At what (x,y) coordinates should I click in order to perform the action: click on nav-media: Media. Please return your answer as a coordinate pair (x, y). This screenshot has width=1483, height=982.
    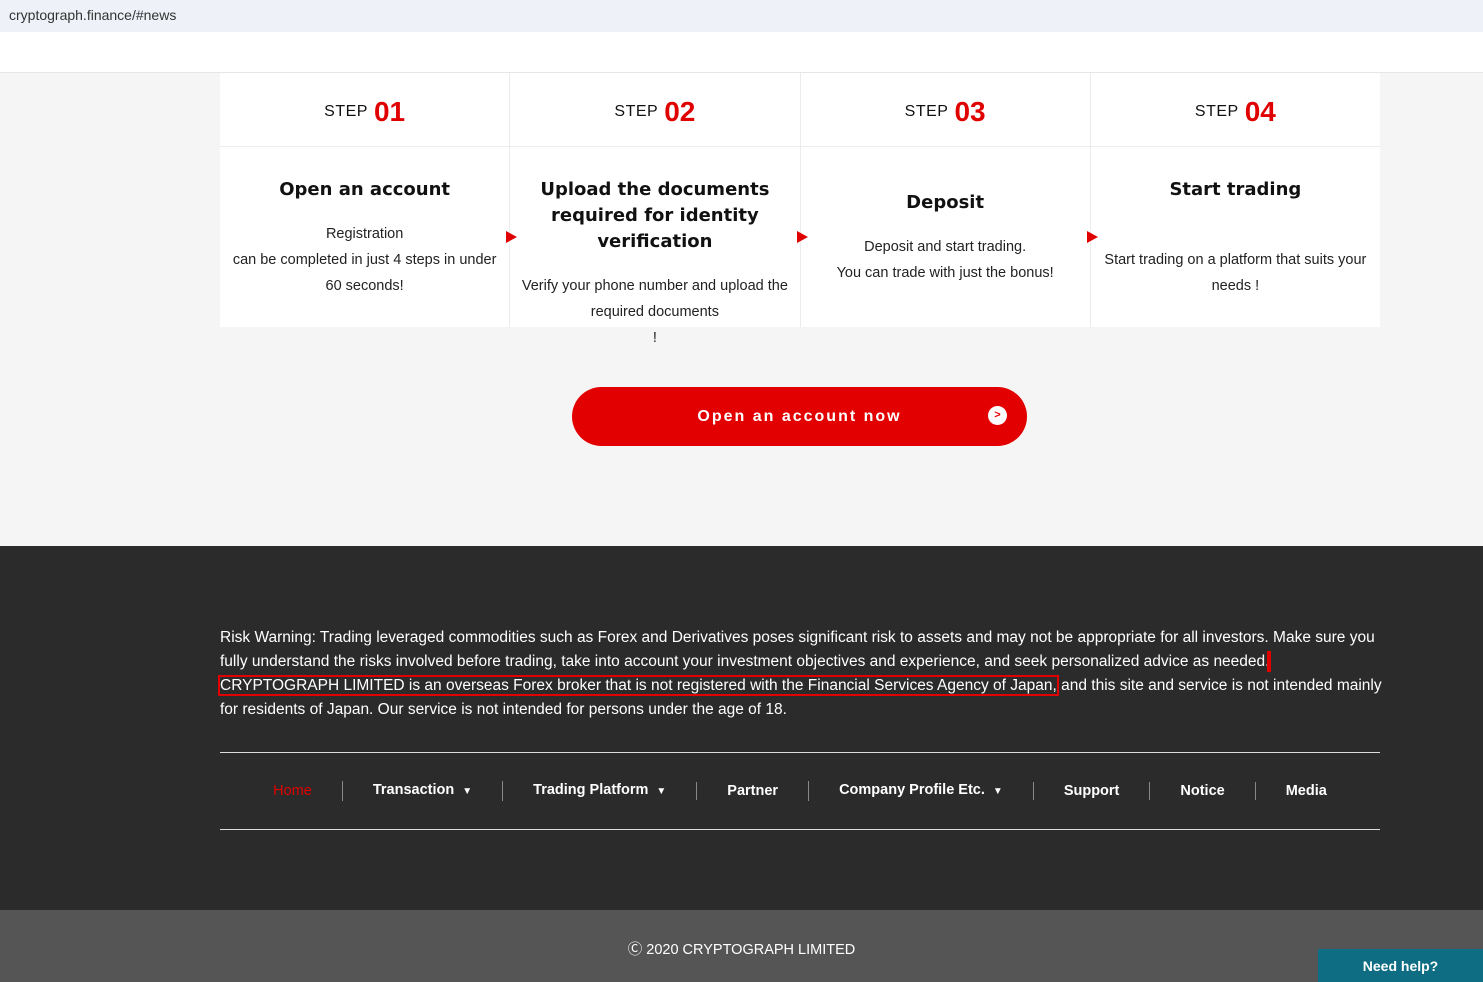
    Looking at the image, I should click on (1305, 791).